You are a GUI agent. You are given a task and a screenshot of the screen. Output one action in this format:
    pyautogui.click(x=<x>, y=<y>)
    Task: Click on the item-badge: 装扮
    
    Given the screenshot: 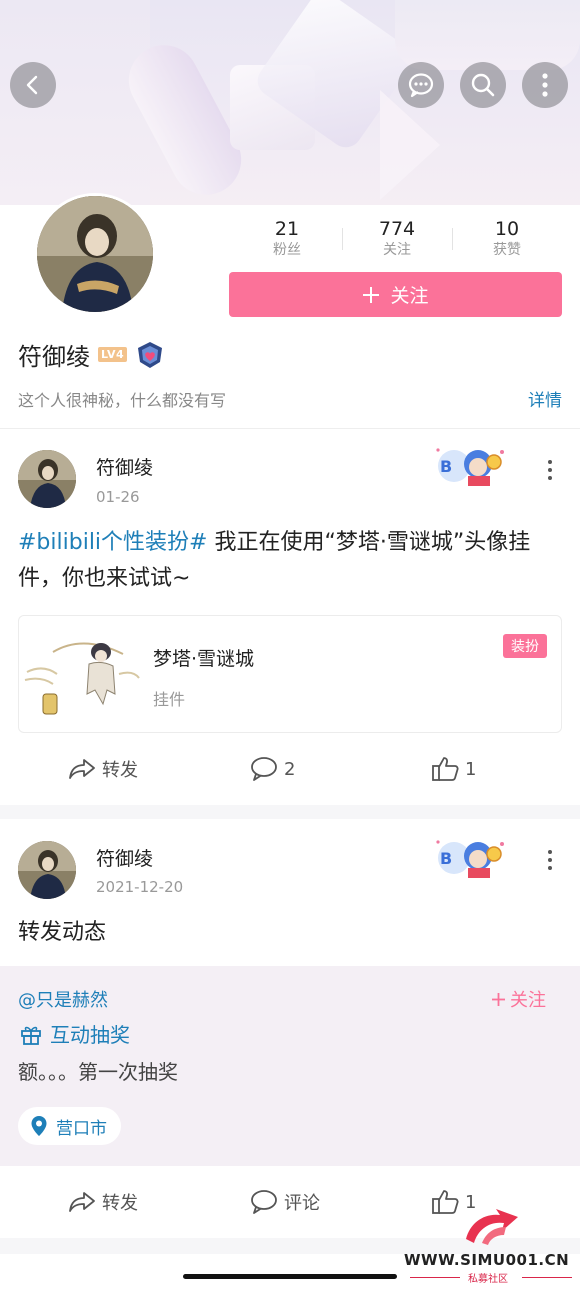 What is the action you would take?
    pyautogui.click(x=525, y=646)
    